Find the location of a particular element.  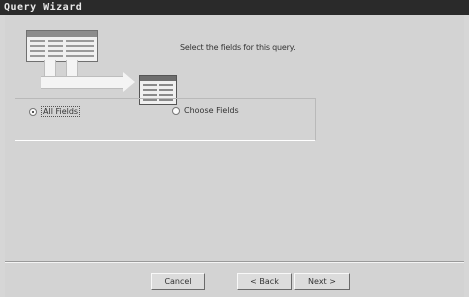

back-button: < Back is located at coordinates (264, 281).